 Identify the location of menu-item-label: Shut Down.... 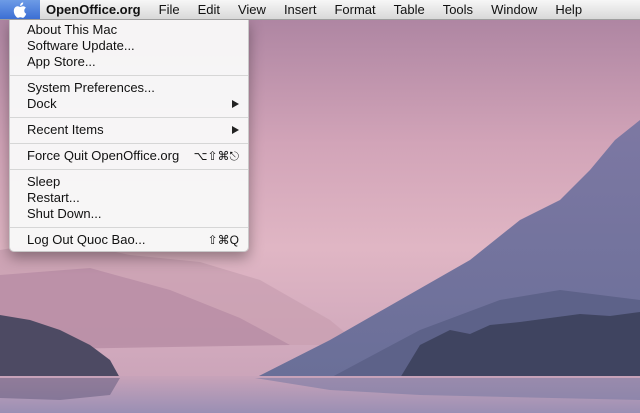
(64, 213).